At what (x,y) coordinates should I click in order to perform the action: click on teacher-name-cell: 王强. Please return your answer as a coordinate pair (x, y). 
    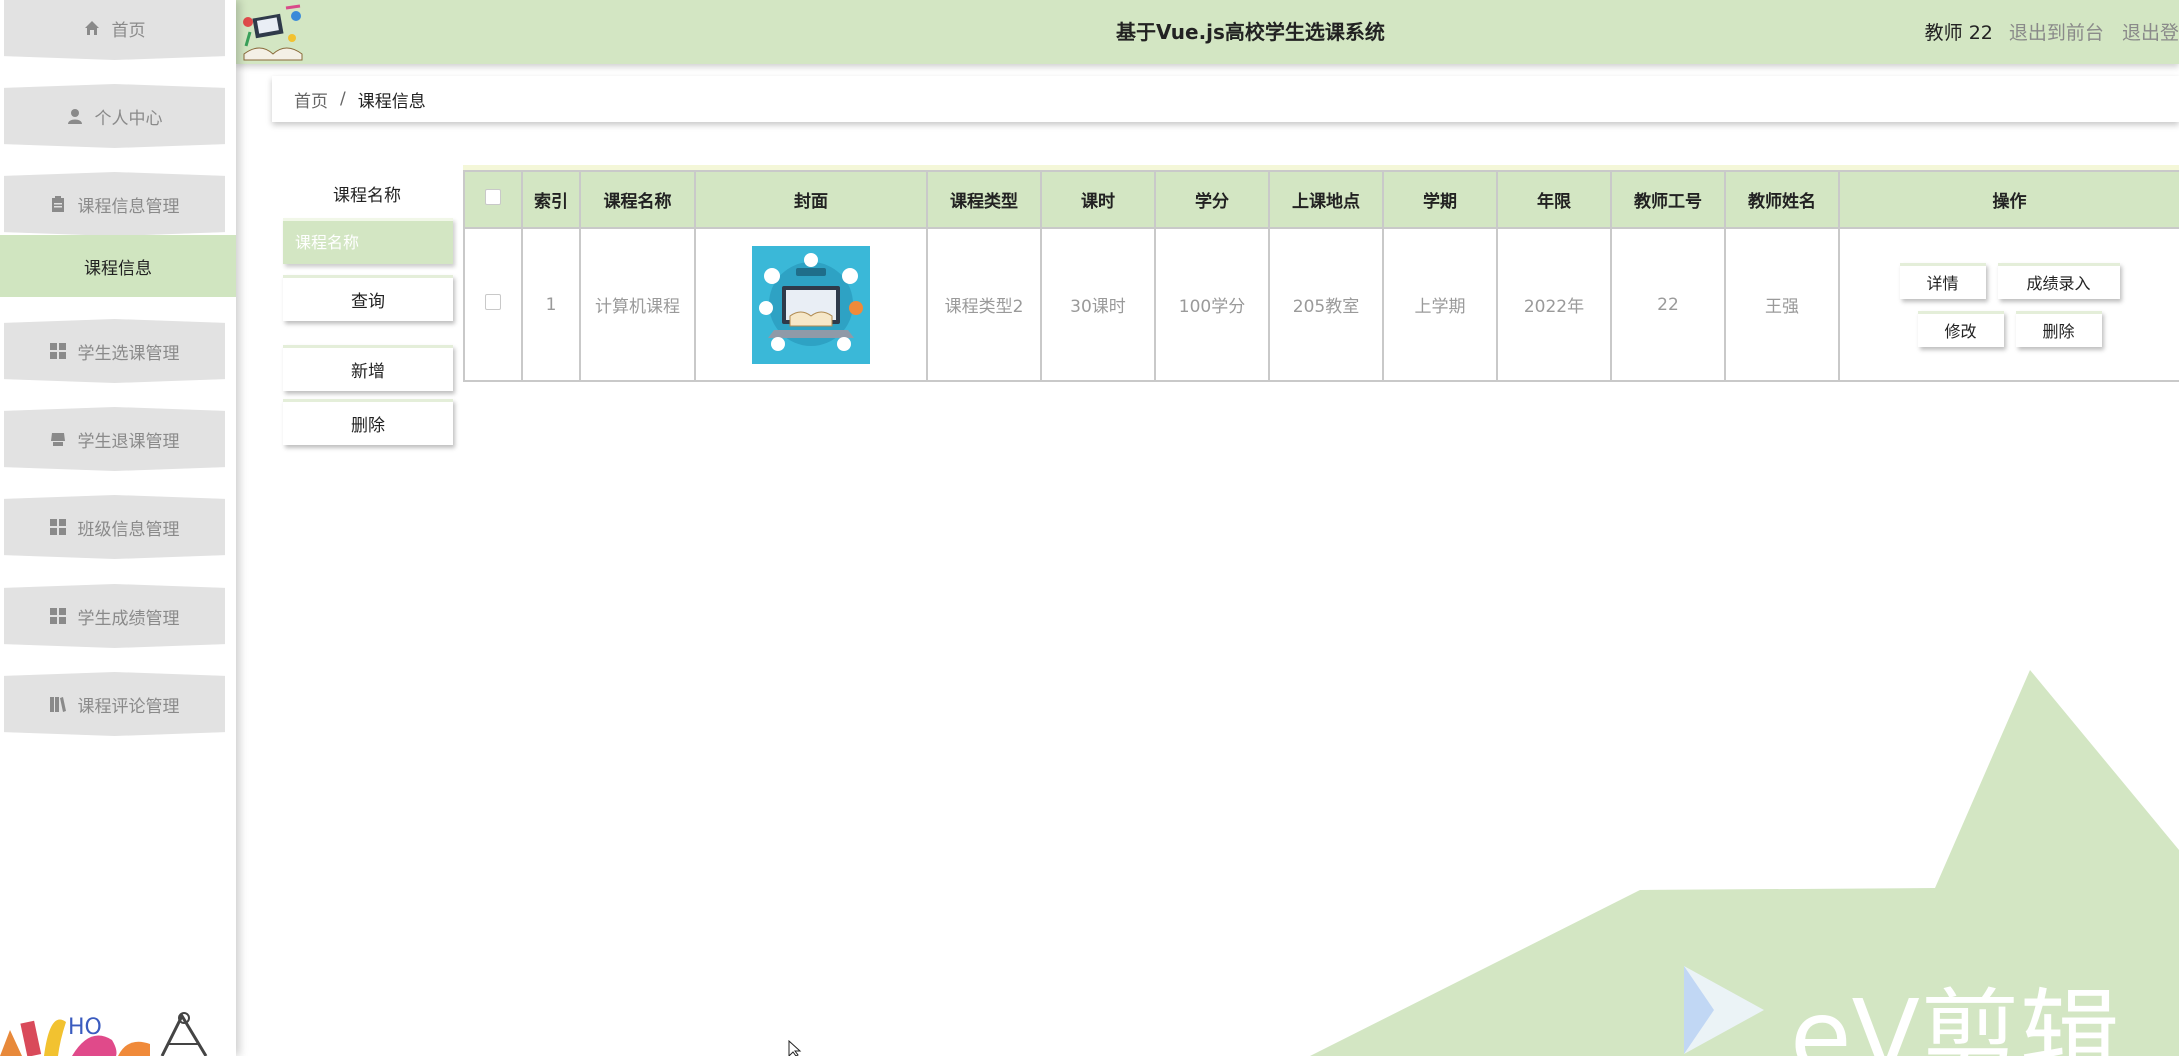
    Looking at the image, I should click on (1782, 304).